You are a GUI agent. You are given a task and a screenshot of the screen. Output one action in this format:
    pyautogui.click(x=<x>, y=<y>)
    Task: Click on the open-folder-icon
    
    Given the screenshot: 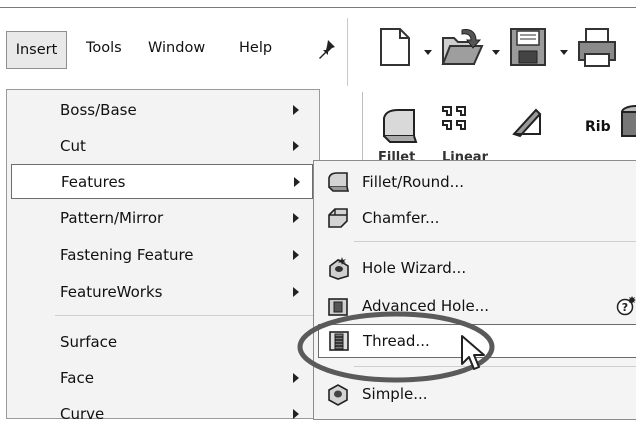 What is the action you would take?
    pyautogui.click(x=462, y=47)
    